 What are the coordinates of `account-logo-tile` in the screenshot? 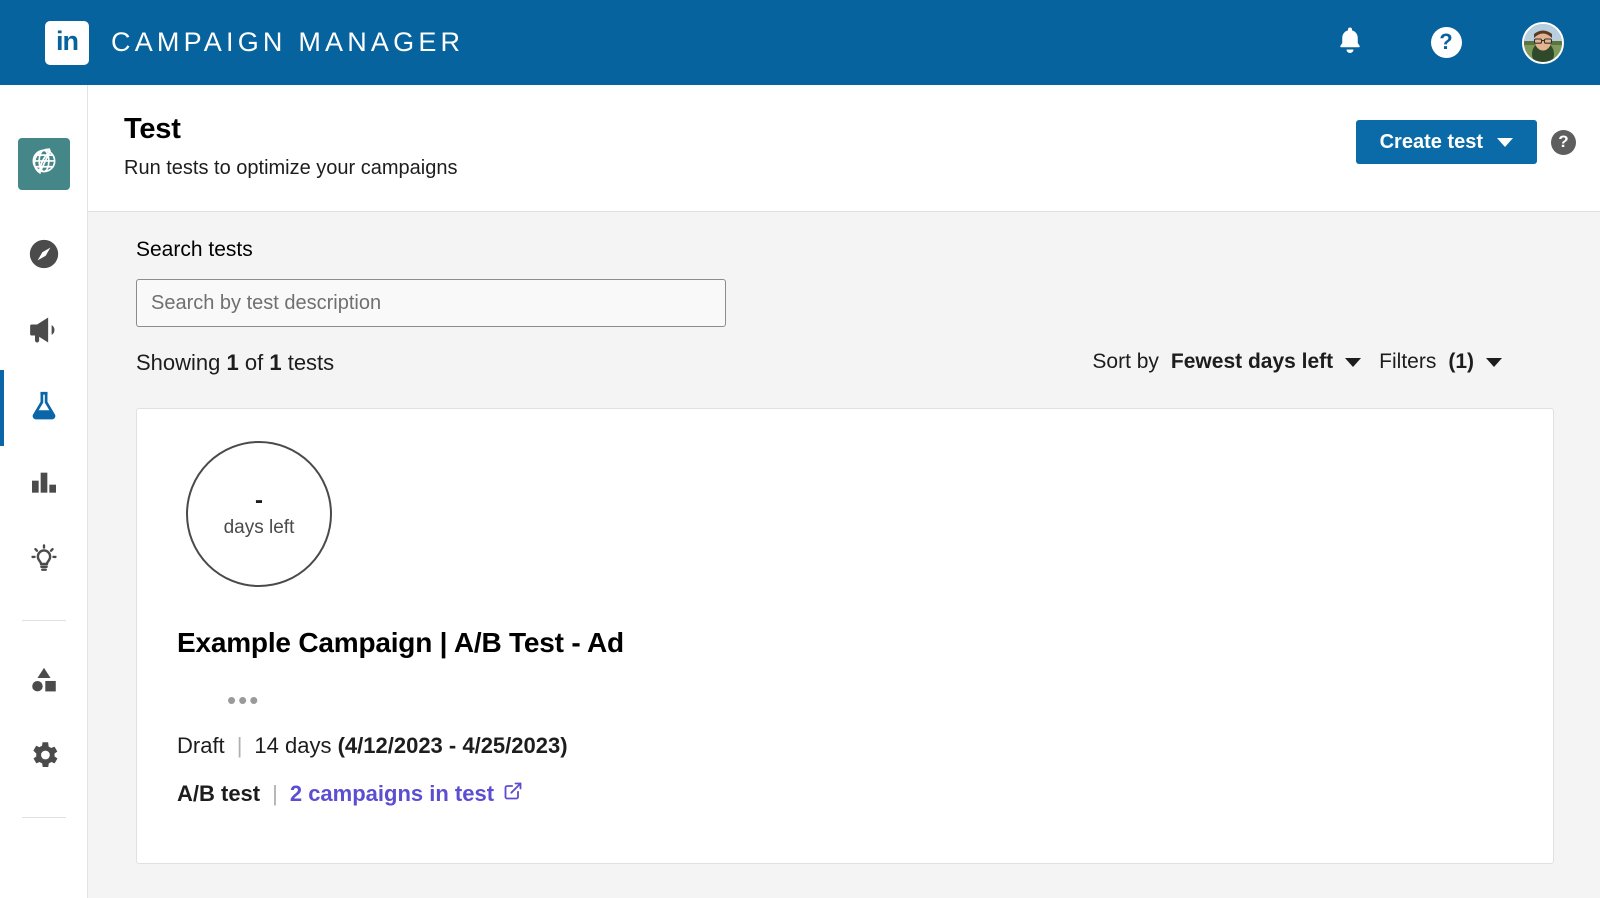 It's located at (43, 164).